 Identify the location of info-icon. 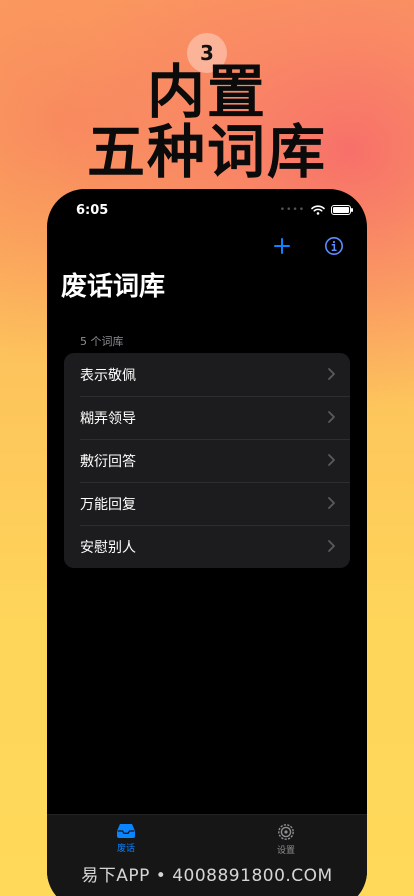
(334, 246).